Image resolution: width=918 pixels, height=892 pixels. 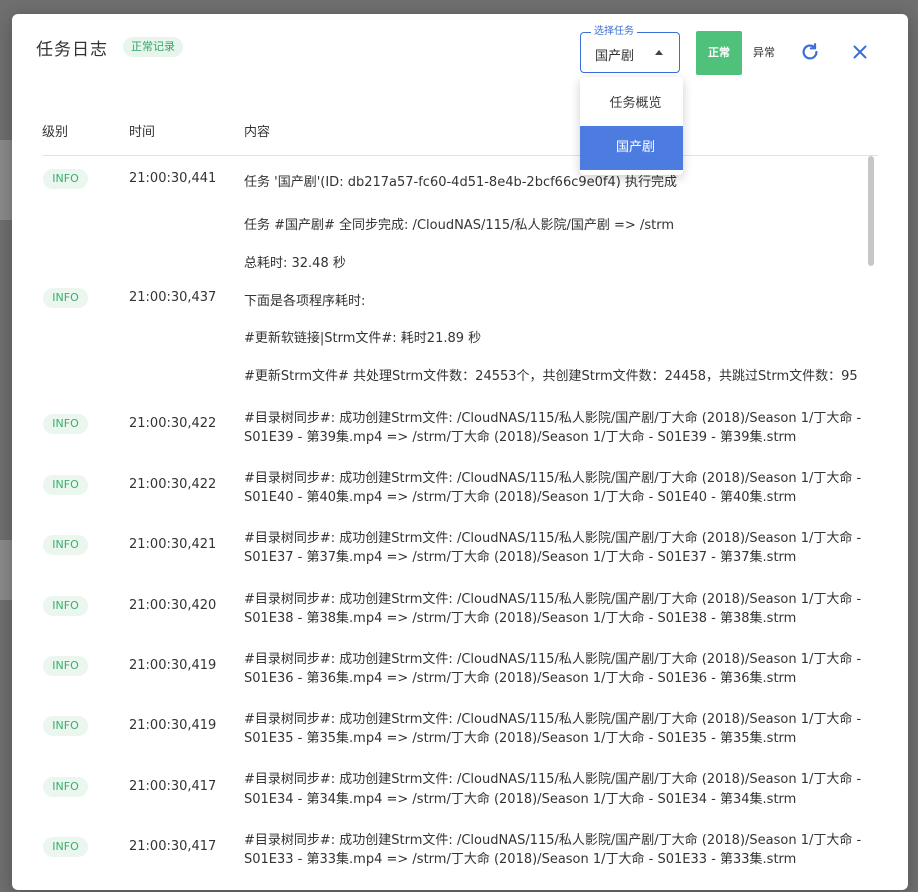 What do you see at coordinates (173, 544) in the screenshot?
I see `time-cell: 21:00:30,421` at bounding box center [173, 544].